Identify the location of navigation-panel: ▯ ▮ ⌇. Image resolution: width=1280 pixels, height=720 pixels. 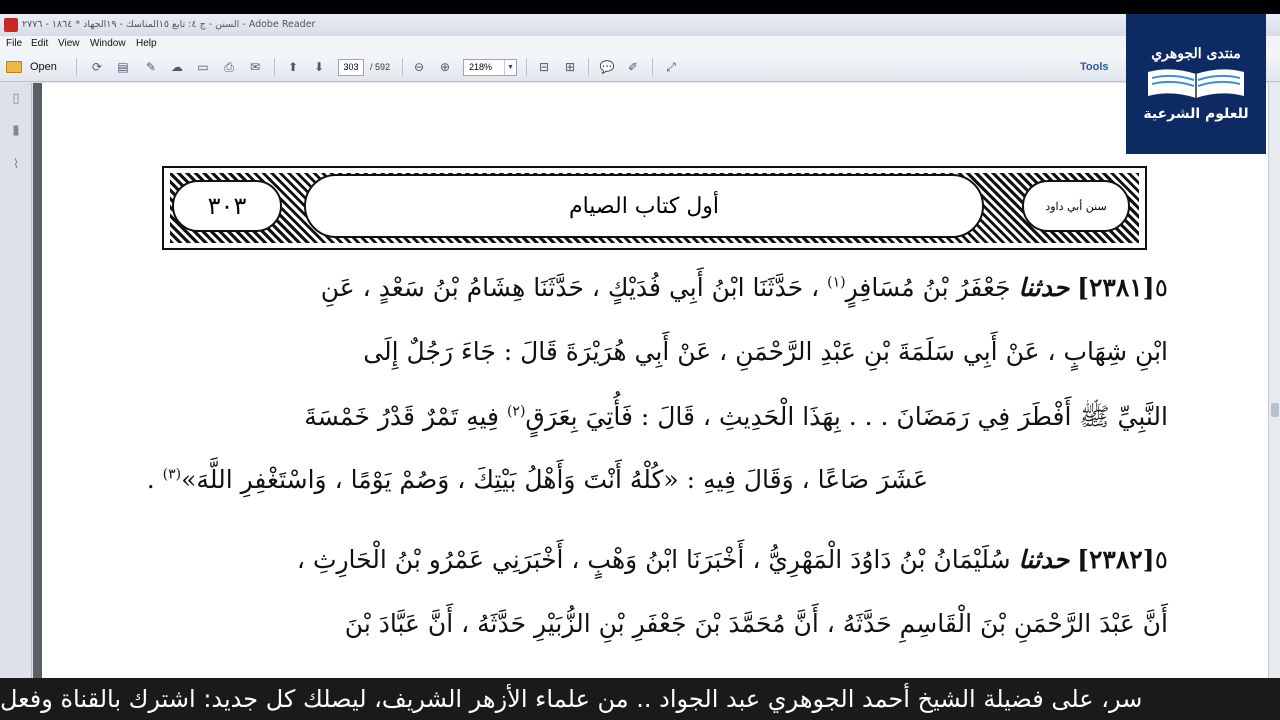
(16, 401).